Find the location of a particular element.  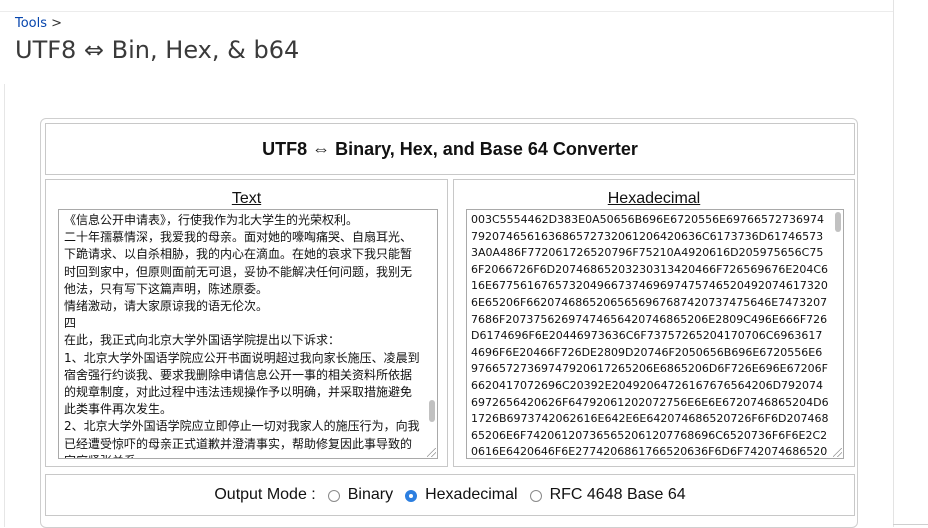

hex-resize-handle is located at coordinates (837, 452).